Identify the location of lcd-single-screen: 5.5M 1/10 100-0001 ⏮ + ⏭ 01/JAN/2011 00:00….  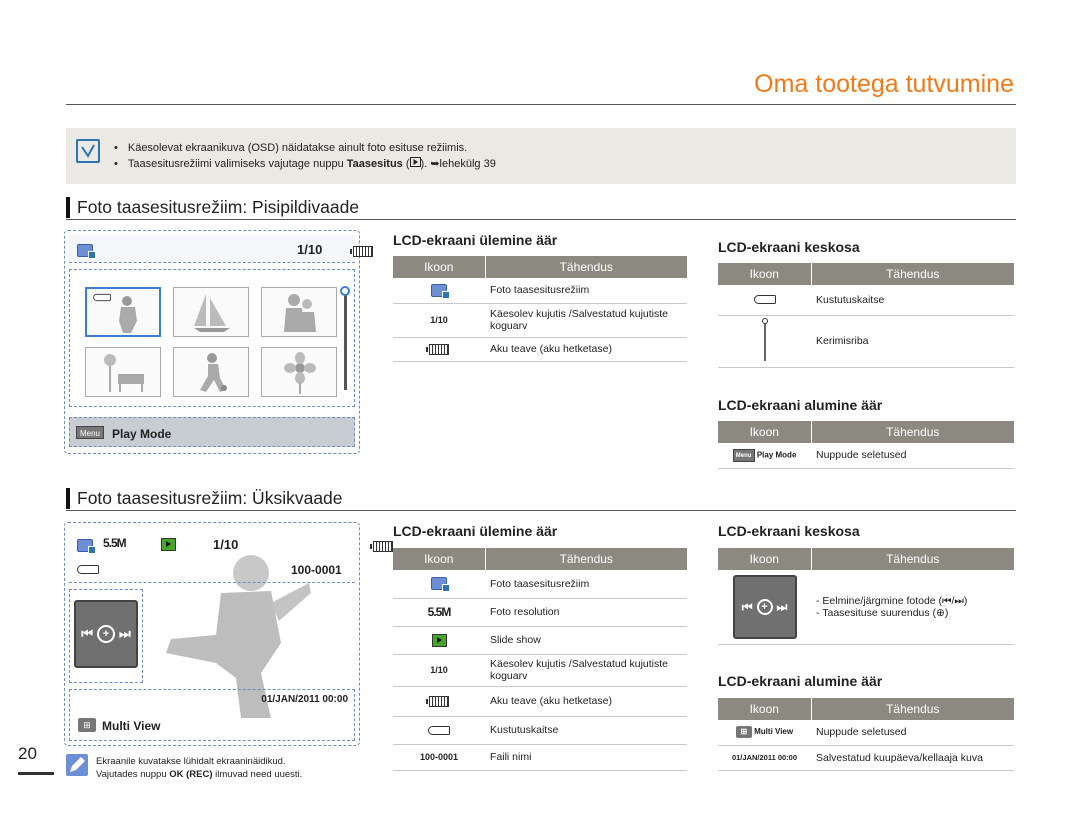
(228, 634).